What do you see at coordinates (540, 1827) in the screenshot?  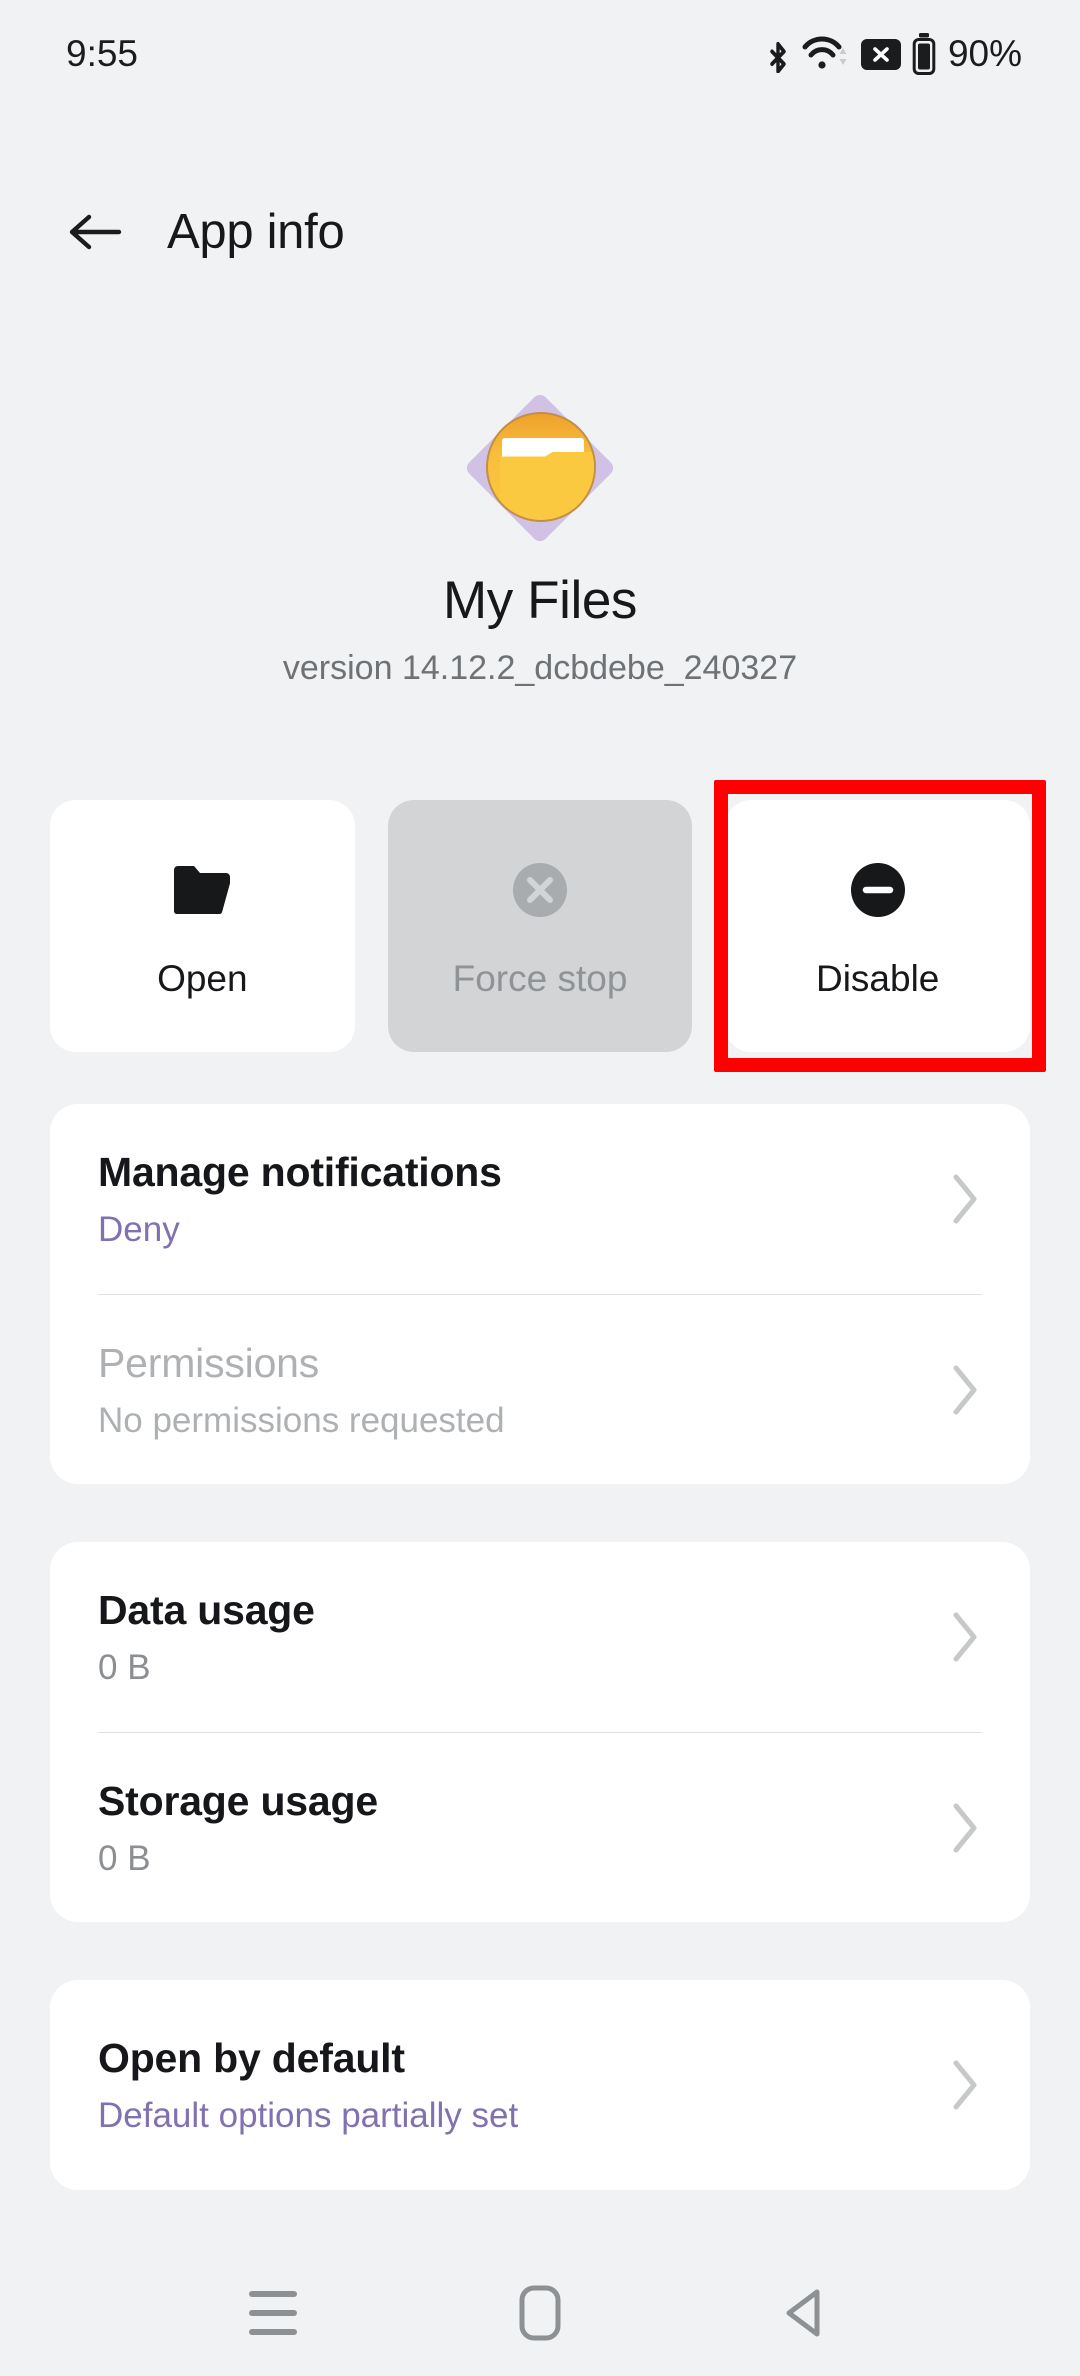 I see `storage-usage-row: Storage usage 0 B` at bounding box center [540, 1827].